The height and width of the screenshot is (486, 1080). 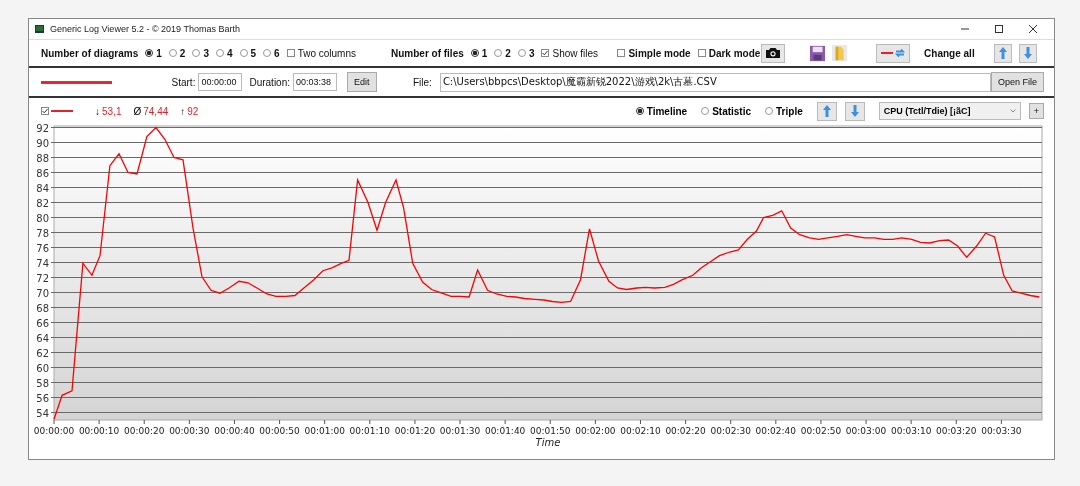 What do you see at coordinates (773, 53) in the screenshot?
I see `camera-button` at bounding box center [773, 53].